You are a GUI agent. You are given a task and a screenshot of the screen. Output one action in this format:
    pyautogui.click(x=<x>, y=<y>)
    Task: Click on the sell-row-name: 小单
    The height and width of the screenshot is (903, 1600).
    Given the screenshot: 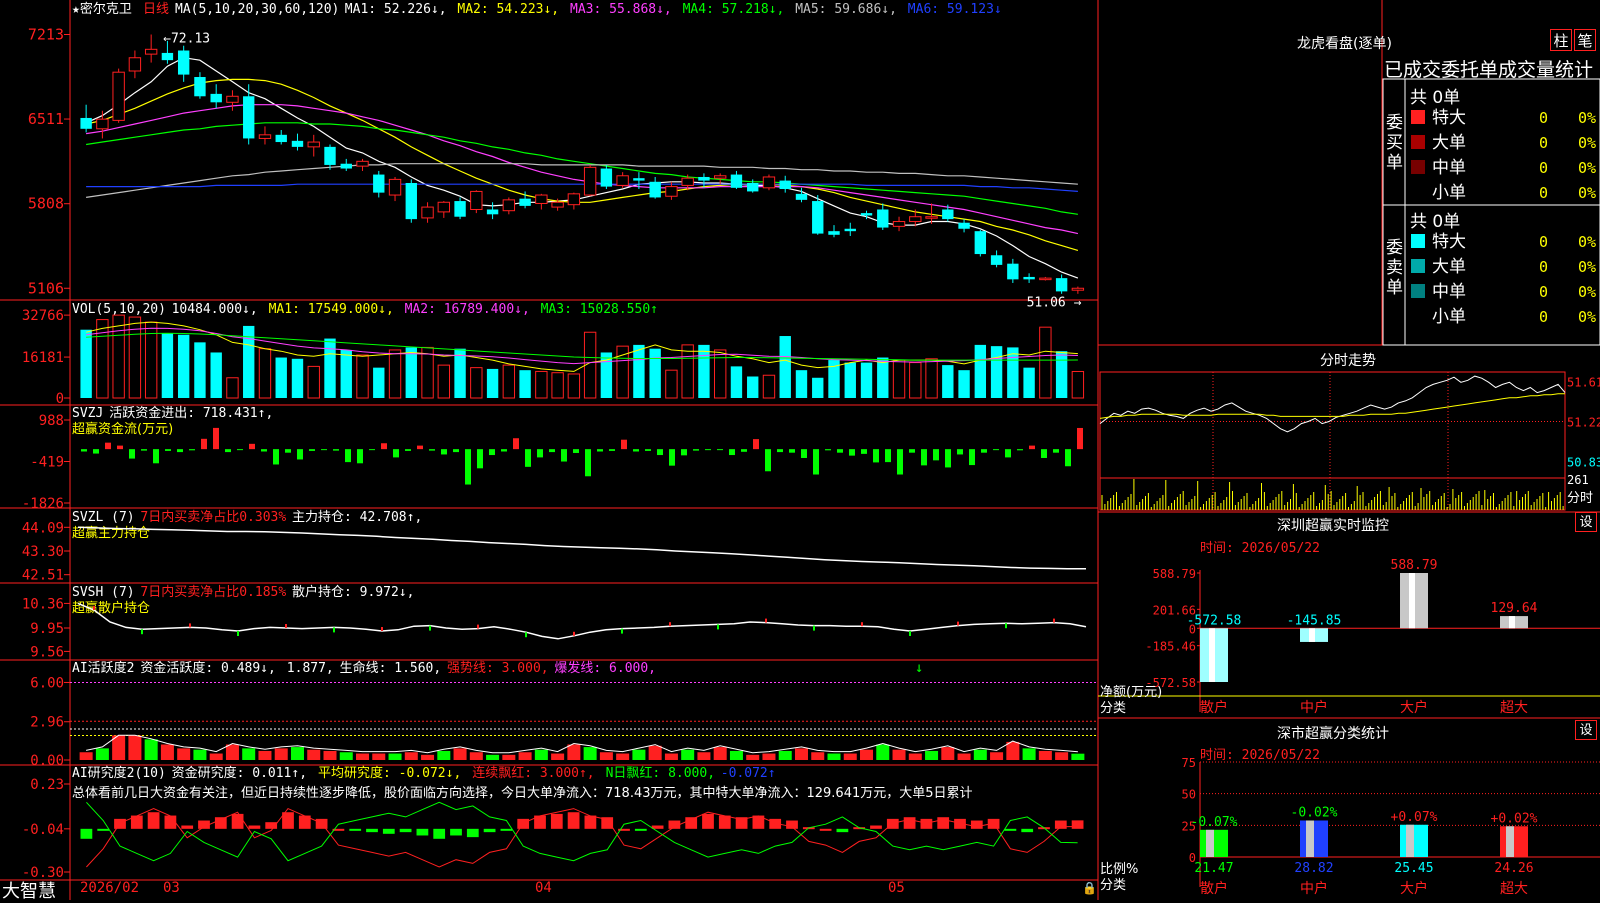 What is the action you would take?
    pyautogui.click(x=1449, y=317)
    